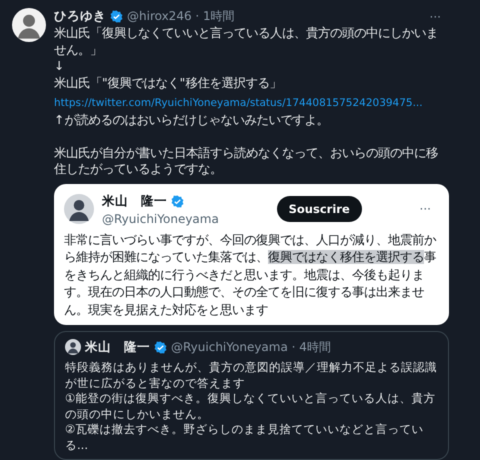  What do you see at coordinates (181, 17) in the screenshot?
I see `author-handle: @hirox246 · 1時間` at bounding box center [181, 17].